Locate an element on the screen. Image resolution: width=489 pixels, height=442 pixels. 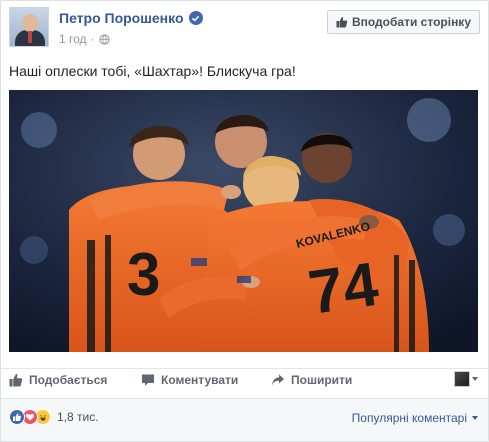
author-avatar is located at coordinates (29, 27).